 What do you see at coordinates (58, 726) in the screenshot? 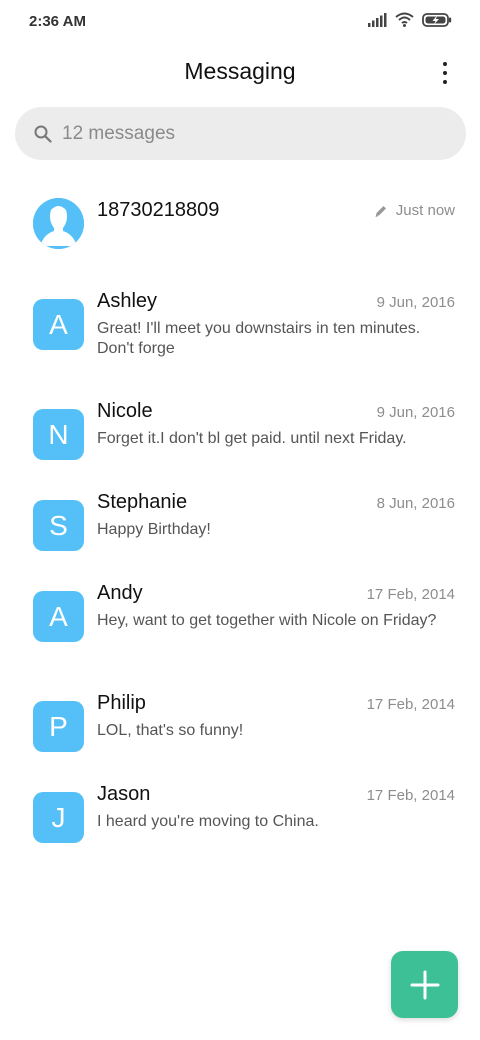
I see `avatar: P` at bounding box center [58, 726].